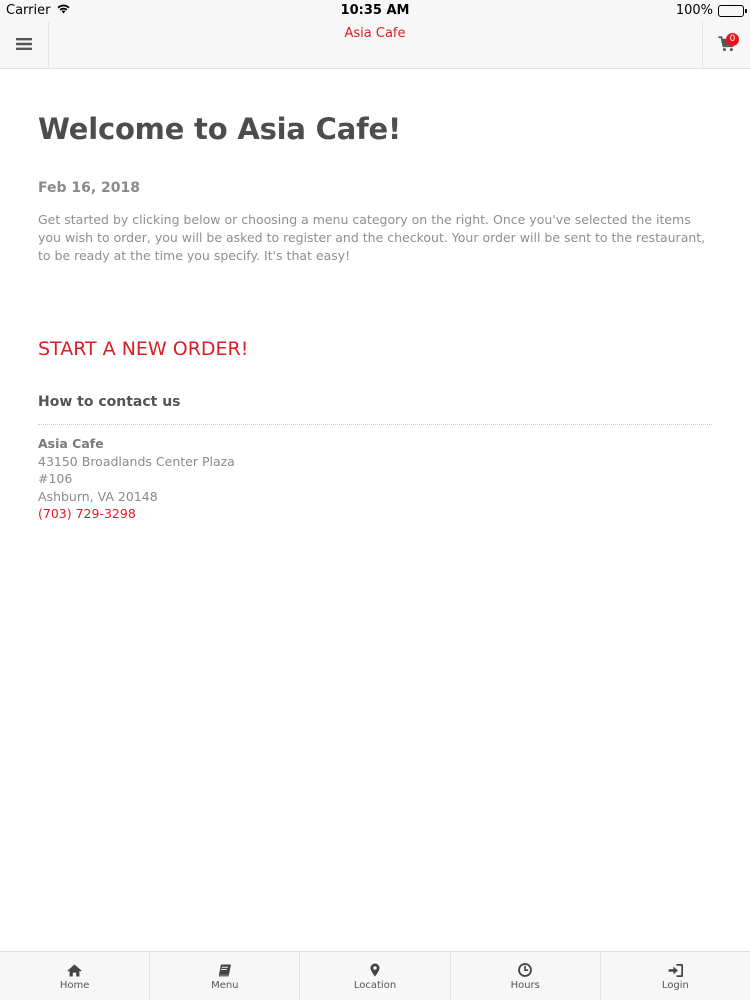  Describe the element at coordinates (74, 970) in the screenshot. I see `home-icon` at that location.